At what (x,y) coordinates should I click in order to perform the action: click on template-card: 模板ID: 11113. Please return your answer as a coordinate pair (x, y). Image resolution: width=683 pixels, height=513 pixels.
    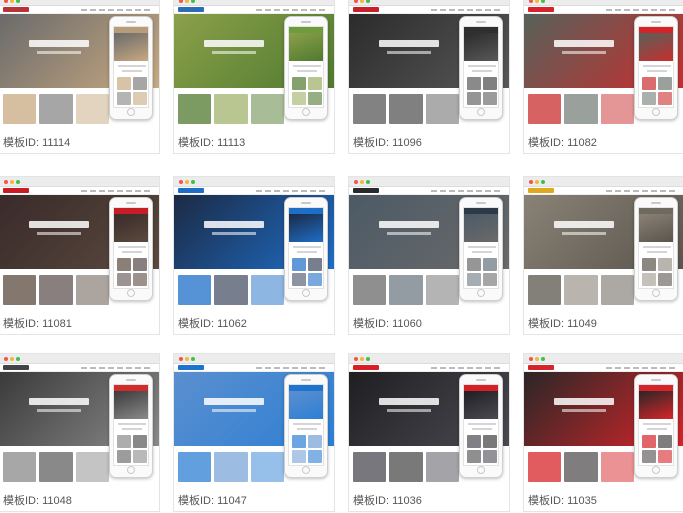
    Looking at the image, I should click on (254, 77).